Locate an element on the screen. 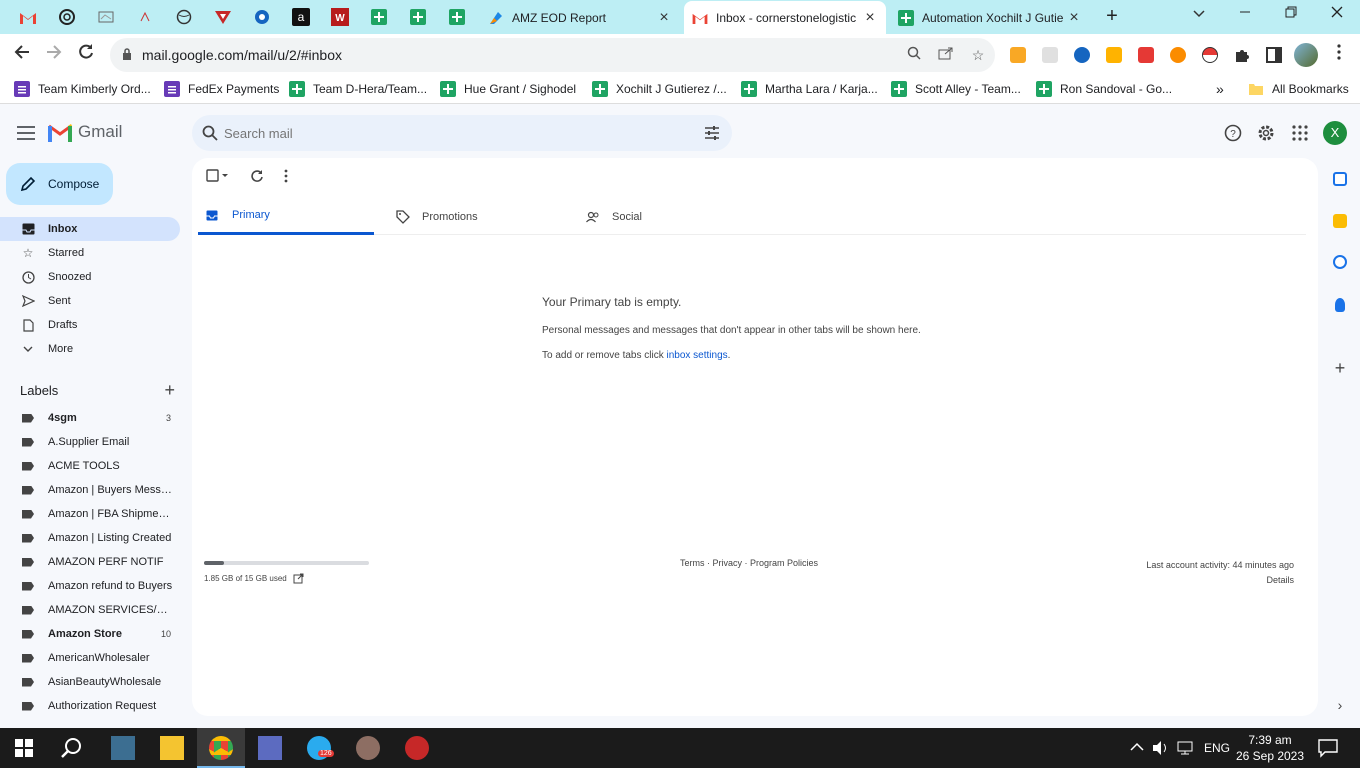 This screenshot has height=768, width=1360. zoom-icon is located at coordinates (914, 55).